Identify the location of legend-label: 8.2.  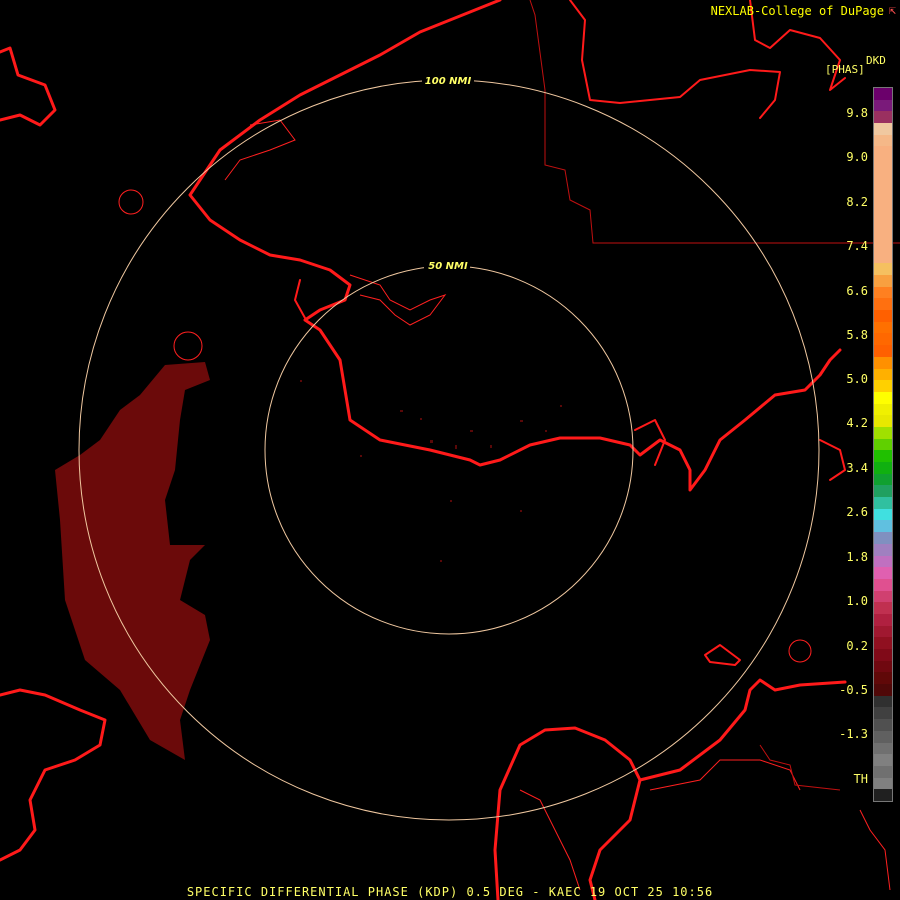
(857, 202).